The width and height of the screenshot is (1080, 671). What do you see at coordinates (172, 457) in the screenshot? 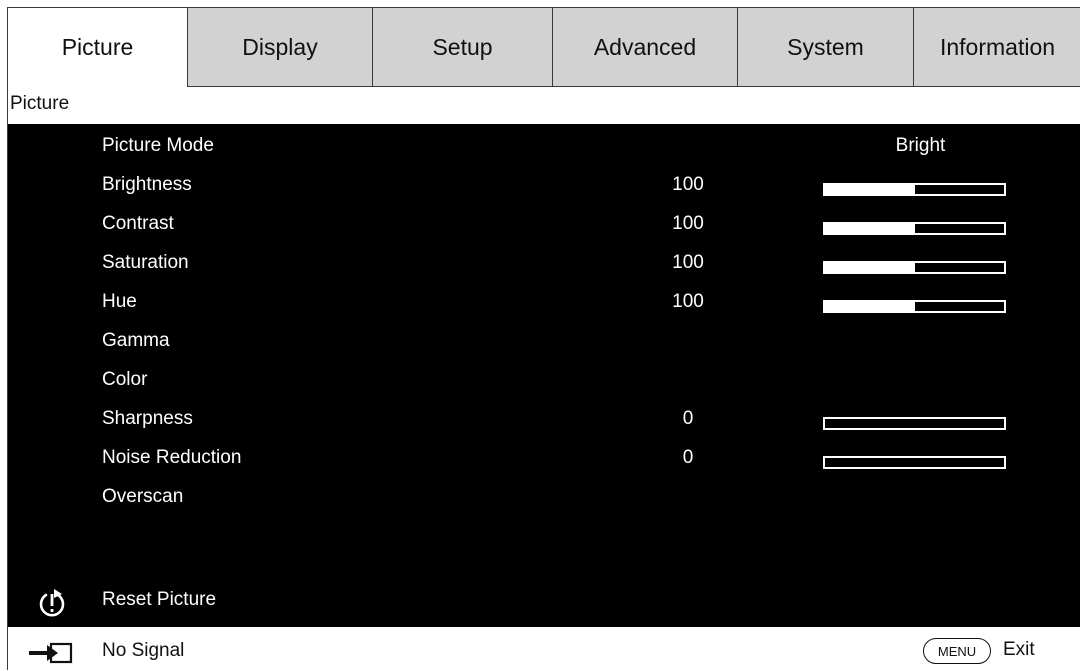
I see `noise-reduction-label: Noise Reduction` at bounding box center [172, 457].